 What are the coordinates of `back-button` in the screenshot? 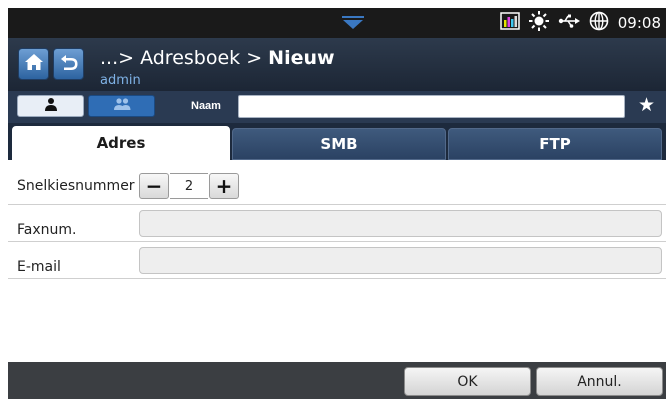 It's located at (68, 64).